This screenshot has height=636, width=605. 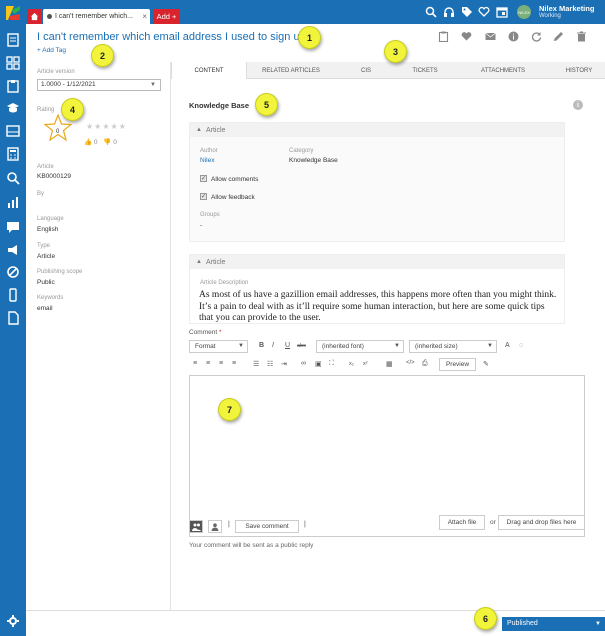 What do you see at coordinates (351, 364) in the screenshot?
I see `subscript-icon: x₂` at bounding box center [351, 364].